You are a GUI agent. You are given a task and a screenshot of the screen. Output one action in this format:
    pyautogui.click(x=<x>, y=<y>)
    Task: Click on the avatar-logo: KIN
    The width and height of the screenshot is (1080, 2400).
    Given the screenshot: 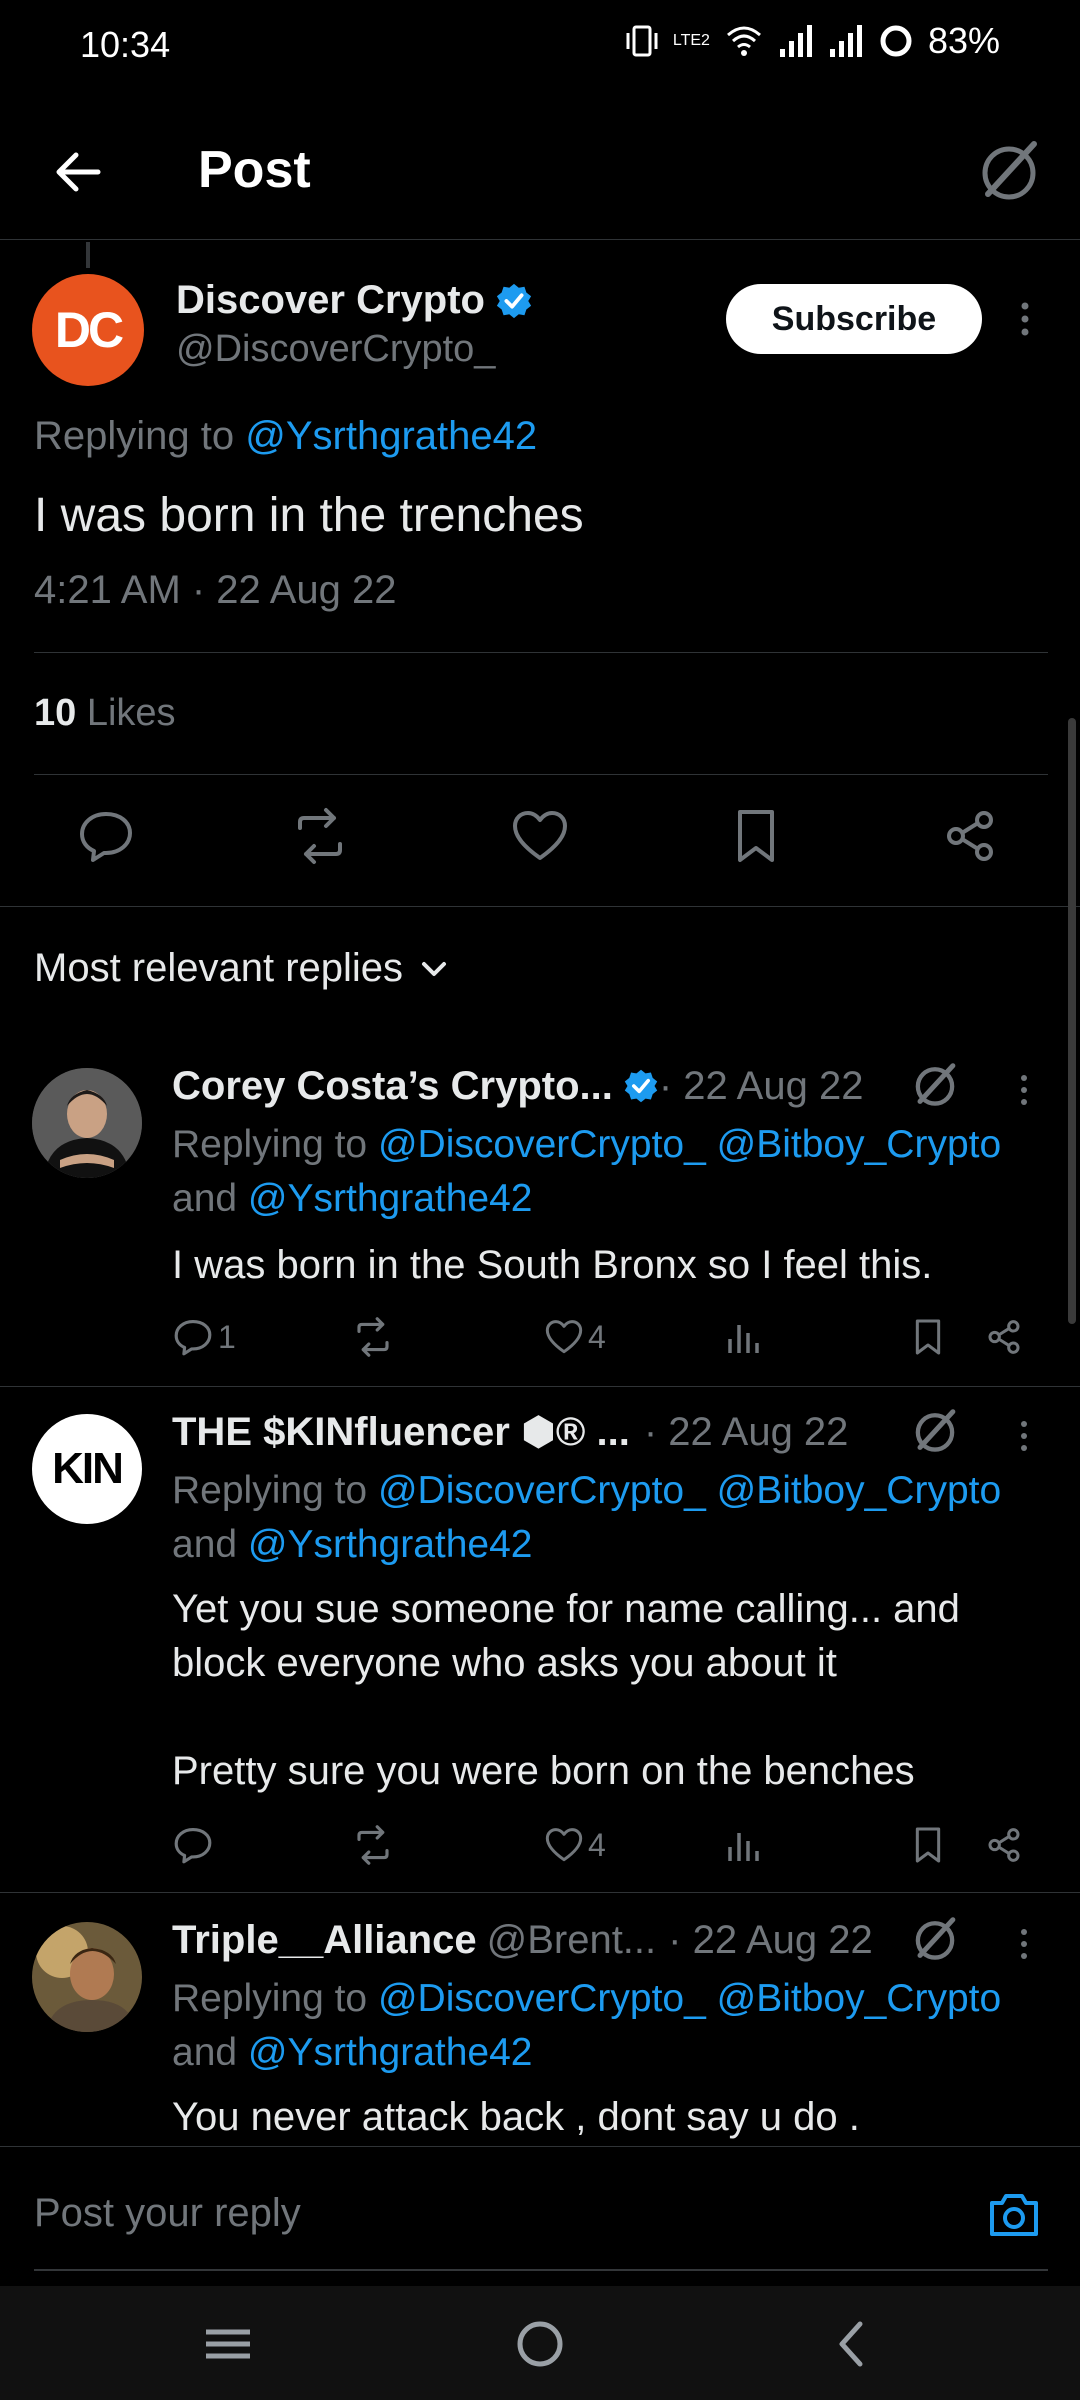 What is the action you would take?
    pyautogui.click(x=88, y=1468)
    